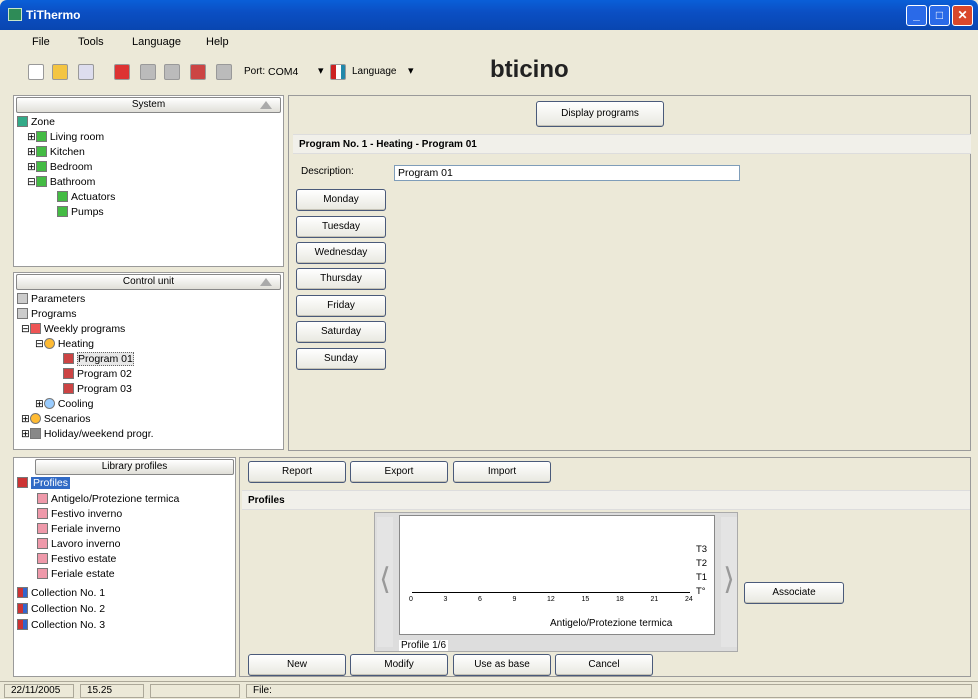  Describe the element at coordinates (729, 582) in the screenshot. I see `next-profile-button: ⟩` at that location.